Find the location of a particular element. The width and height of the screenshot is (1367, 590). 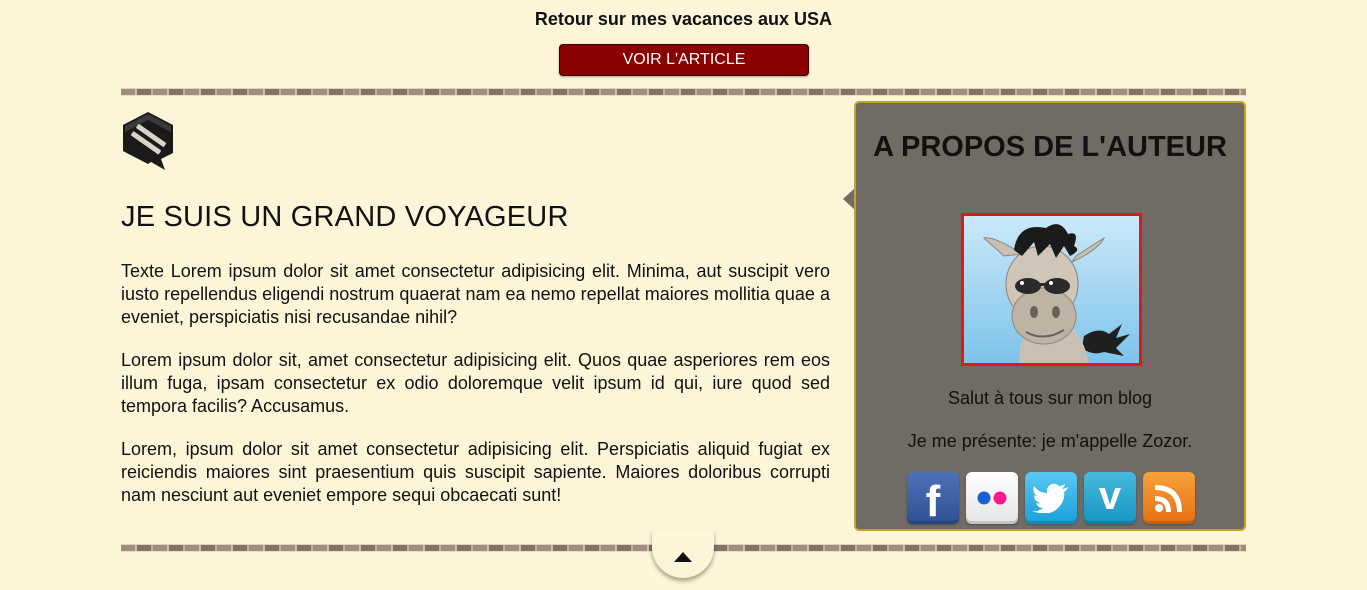

twitter-icon is located at coordinates (1051, 498).